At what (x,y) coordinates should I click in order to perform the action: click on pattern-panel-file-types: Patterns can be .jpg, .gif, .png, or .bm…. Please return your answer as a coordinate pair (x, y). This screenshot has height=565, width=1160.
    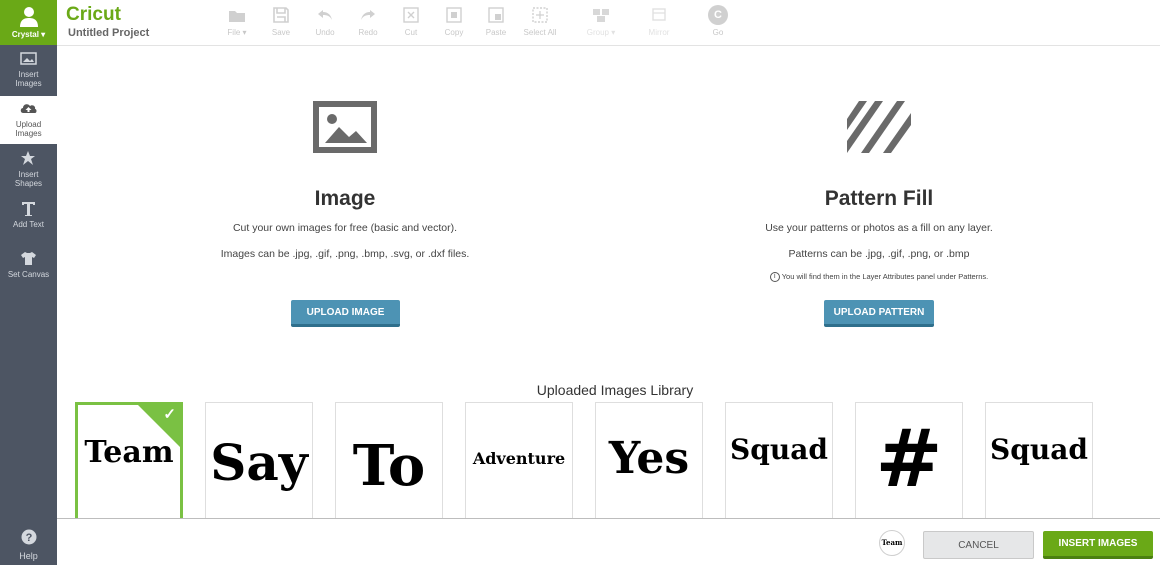
    Looking at the image, I should click on (879, 254).